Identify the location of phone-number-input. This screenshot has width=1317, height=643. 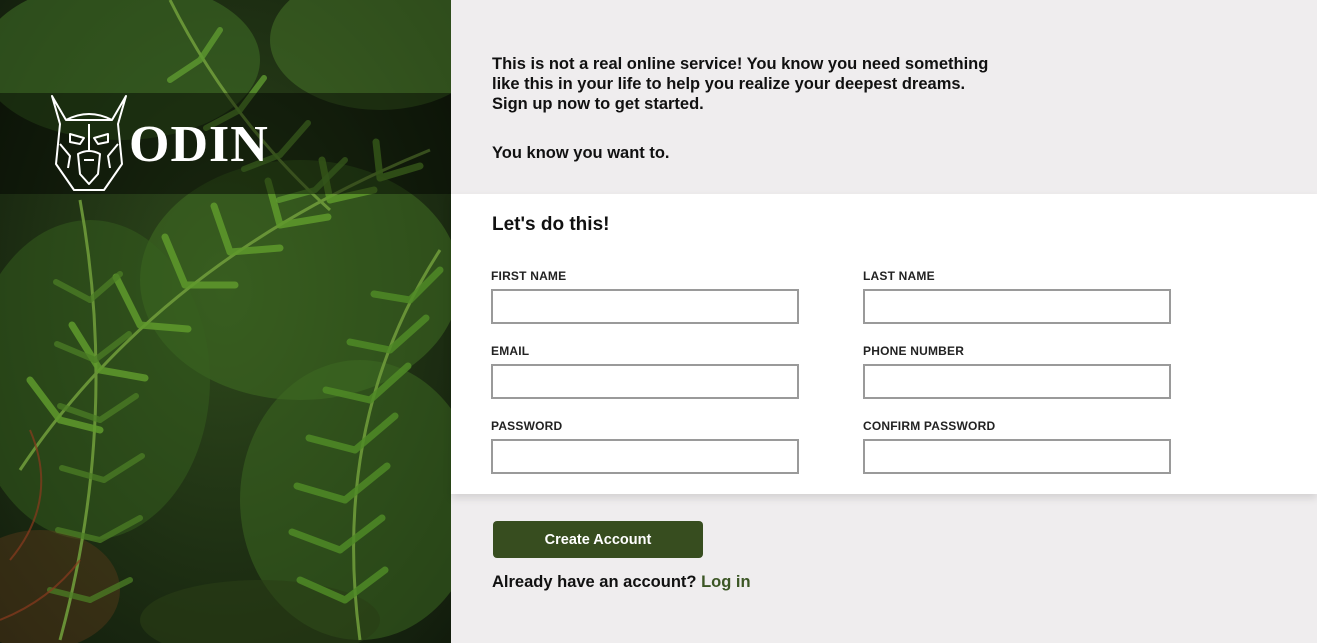
(1017, 381).